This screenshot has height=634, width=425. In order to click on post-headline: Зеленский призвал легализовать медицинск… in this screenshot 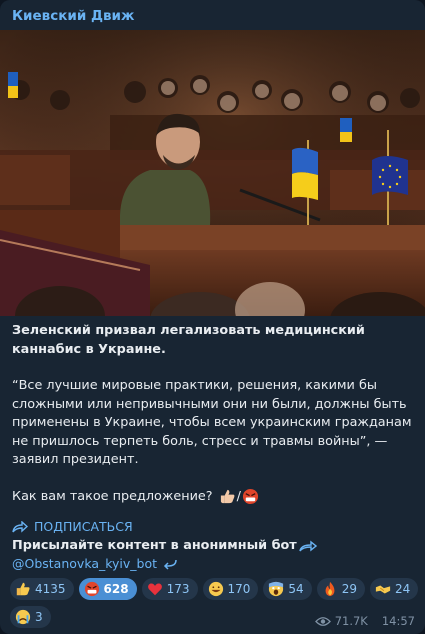, I will do `click(188, 340)`.